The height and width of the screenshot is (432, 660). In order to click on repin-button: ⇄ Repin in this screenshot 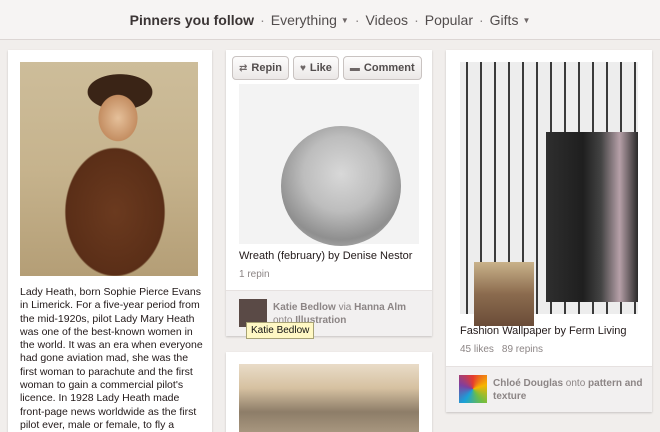, I will do `click(260, 68)`.